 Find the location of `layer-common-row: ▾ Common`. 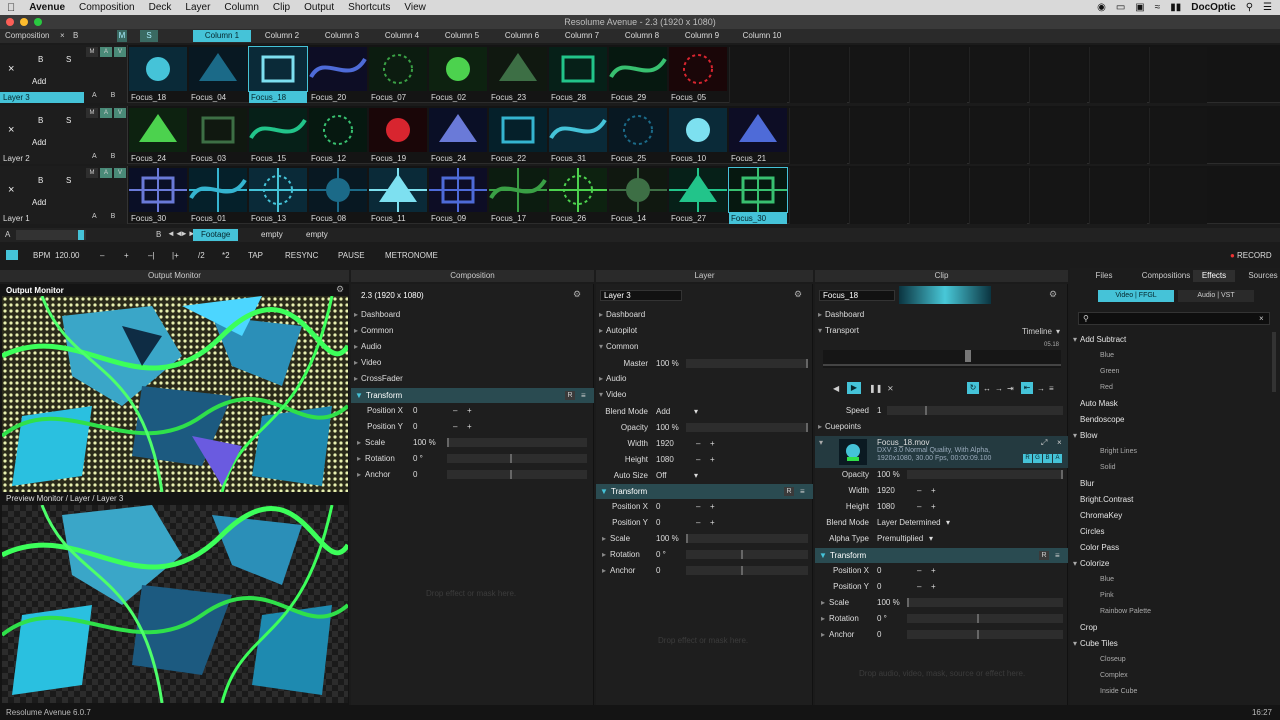

layer-common-row: ▾ Common is located at coordinates (704, 346).